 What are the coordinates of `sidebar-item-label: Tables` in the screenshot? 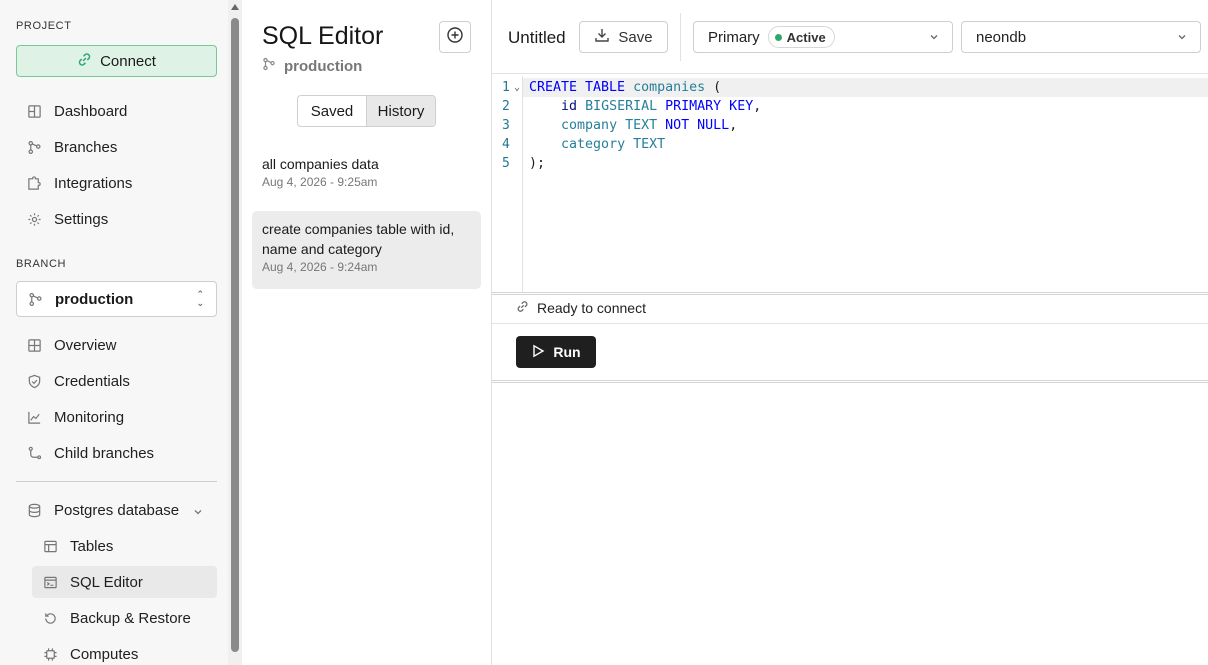 It's located at (92, 546).